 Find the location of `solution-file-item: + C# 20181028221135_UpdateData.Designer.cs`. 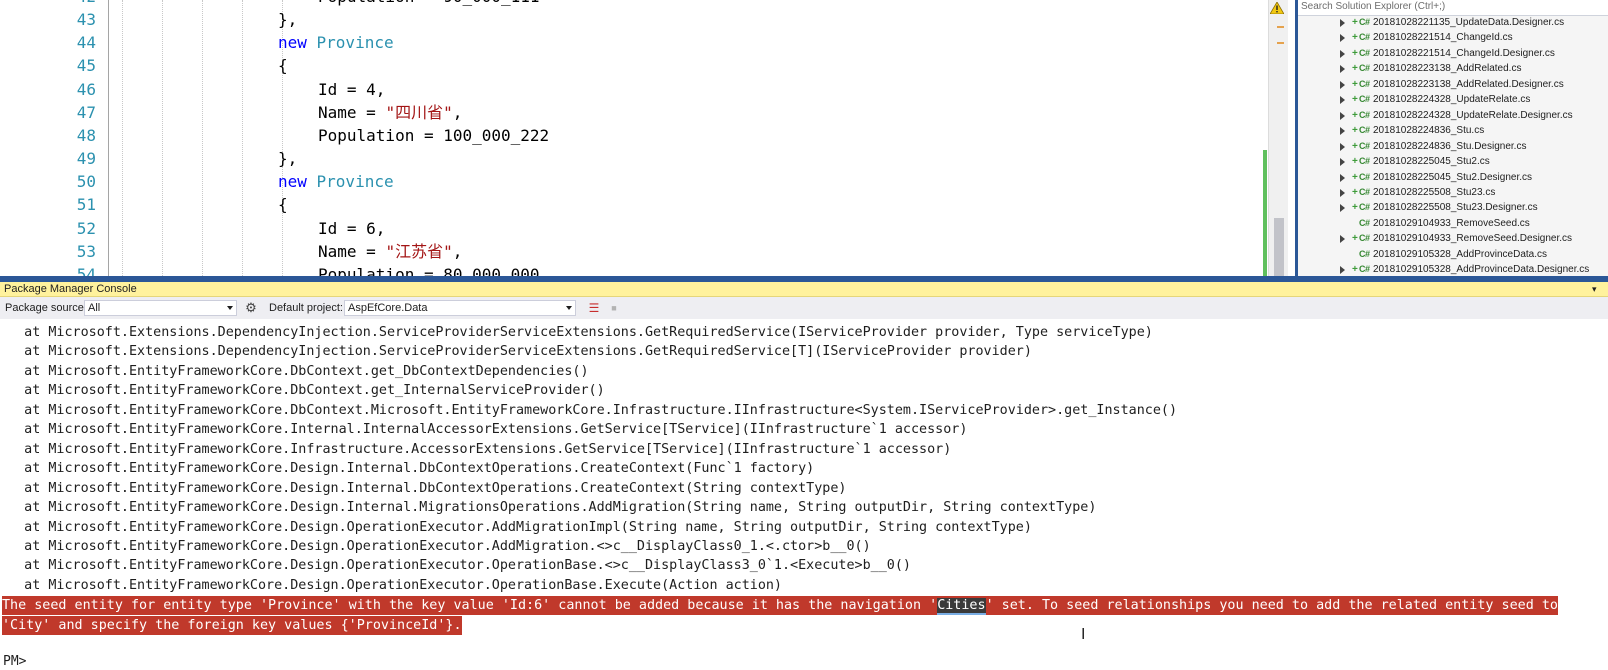

solution-file-item: + C# 20181028221135_UpdateData.Designer.cs is located at coordinates (1453, 23).